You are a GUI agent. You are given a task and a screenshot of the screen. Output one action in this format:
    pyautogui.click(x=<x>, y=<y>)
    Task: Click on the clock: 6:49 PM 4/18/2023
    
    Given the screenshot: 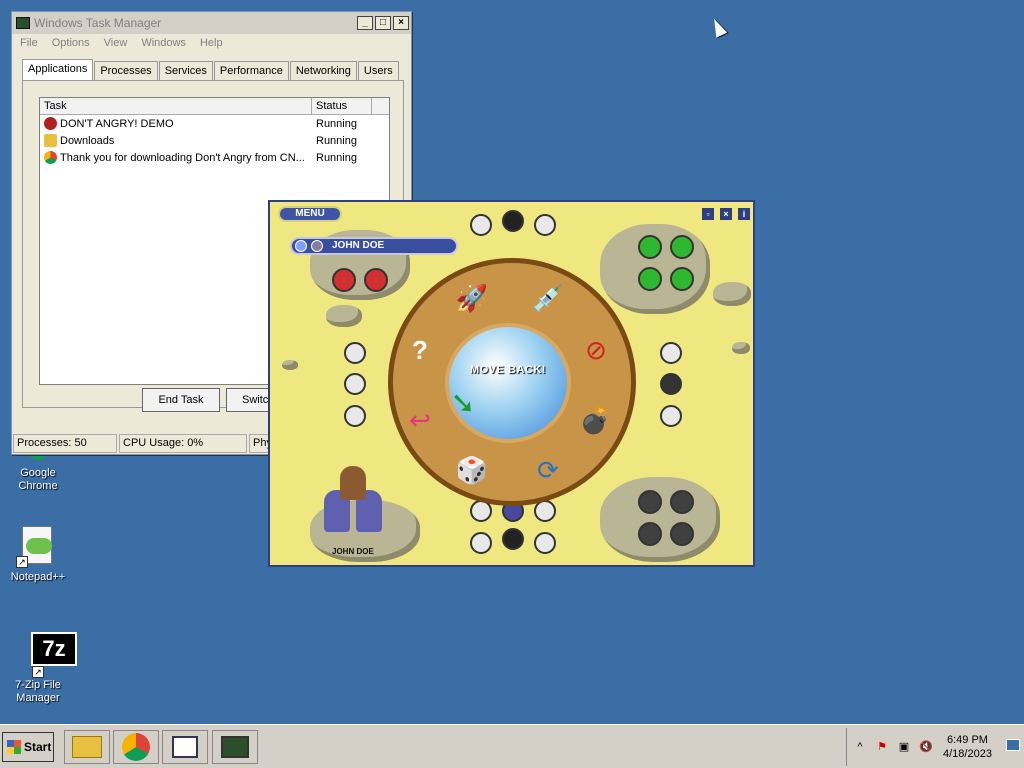 What is the action you would take?
    pyautogui.click(x=967, y=747)
    